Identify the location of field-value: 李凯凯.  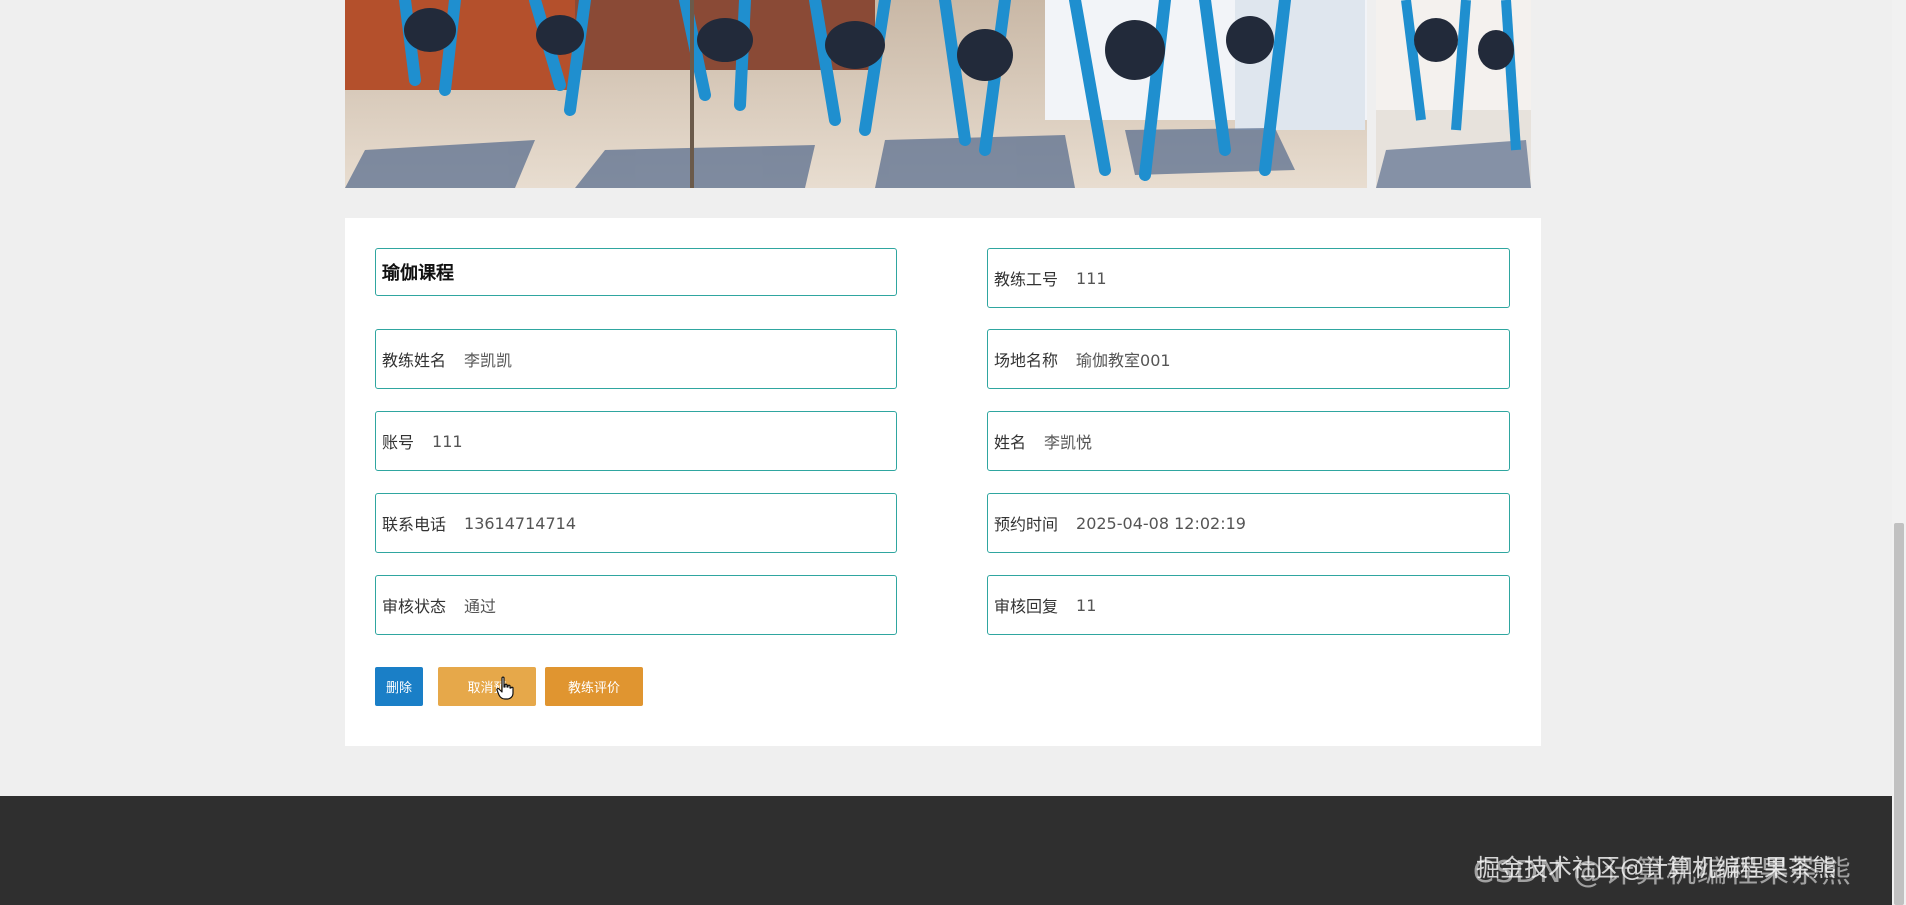
(488, 360).